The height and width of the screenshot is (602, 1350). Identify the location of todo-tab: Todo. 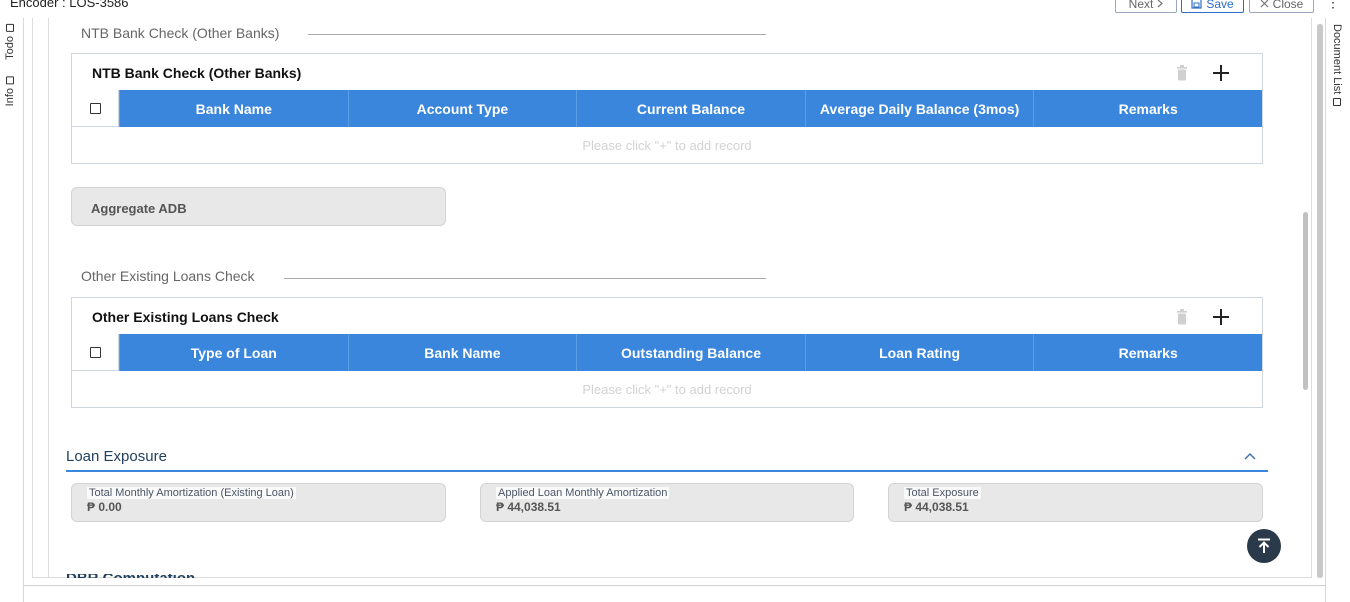
(10, 42).